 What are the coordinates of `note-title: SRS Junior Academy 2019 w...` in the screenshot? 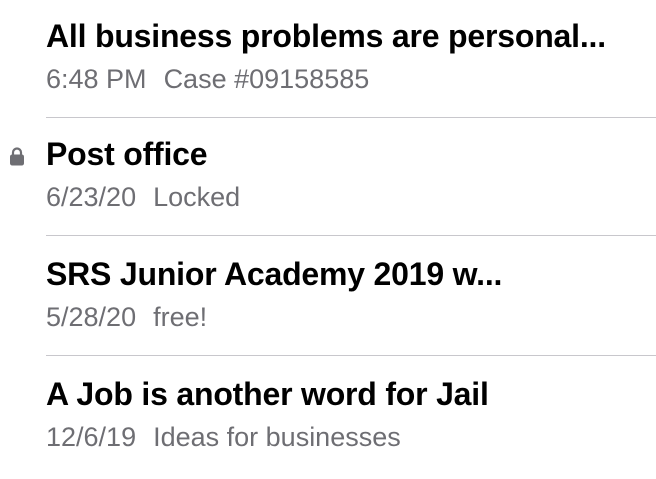 It's located at (274, 274).